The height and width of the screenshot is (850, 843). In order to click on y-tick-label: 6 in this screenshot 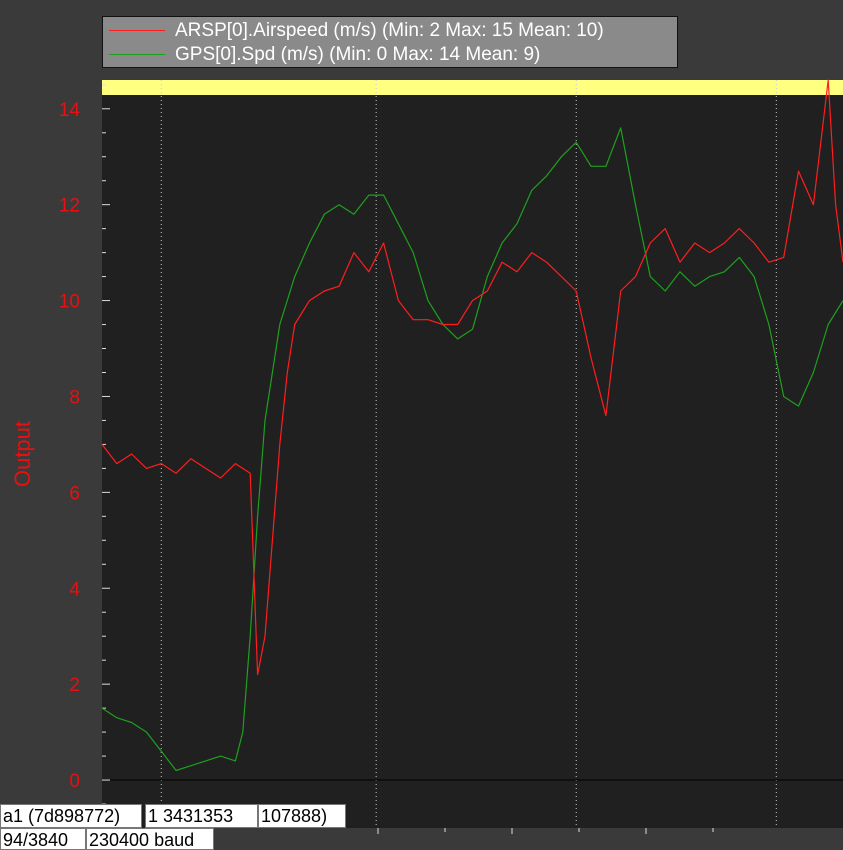, I will do `click(74, 493)`.